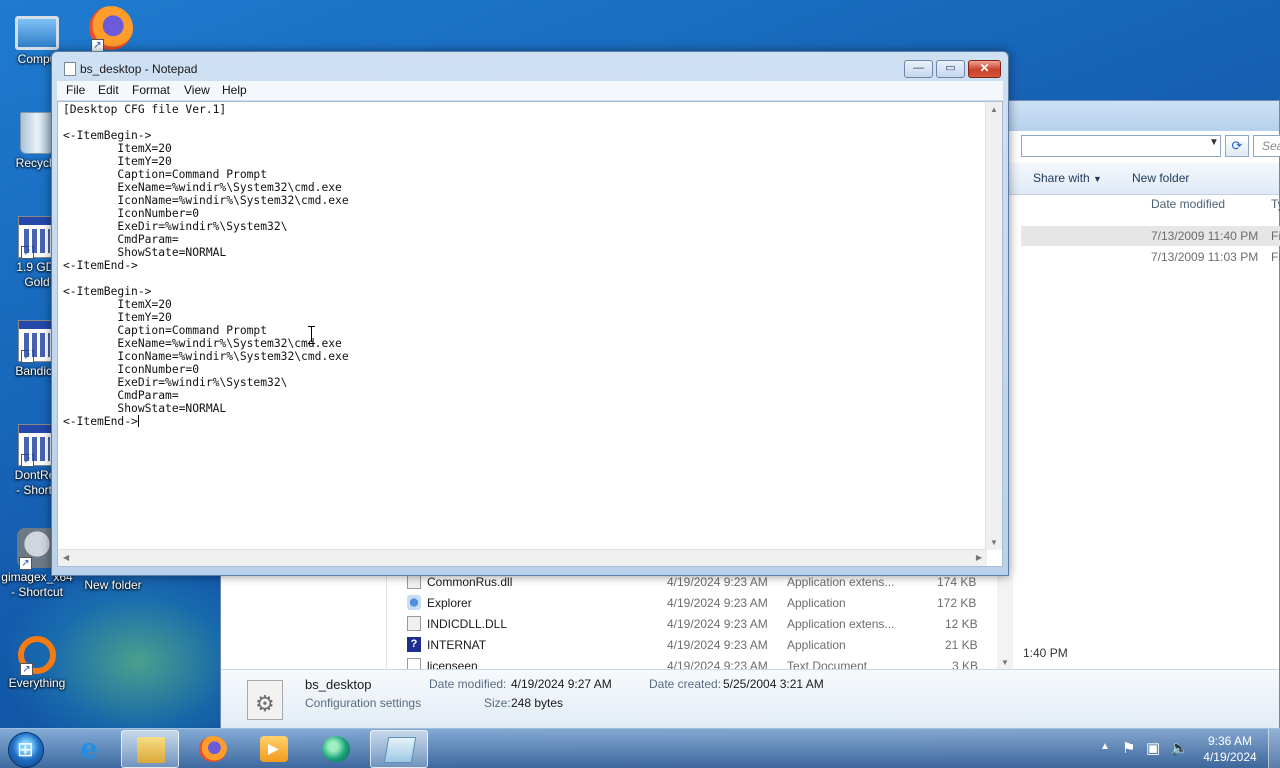  I want to click on share-with-button: Share with ▼, so click(1067, 178).